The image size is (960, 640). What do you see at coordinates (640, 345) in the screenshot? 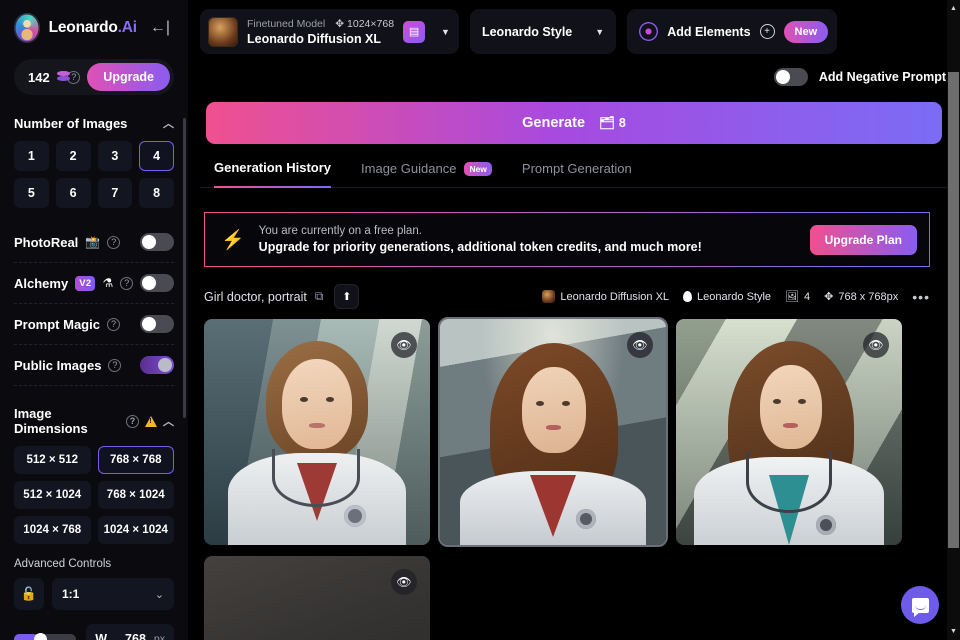
I see `eye-icon-2: 👁` at bounding box center [640, 345].